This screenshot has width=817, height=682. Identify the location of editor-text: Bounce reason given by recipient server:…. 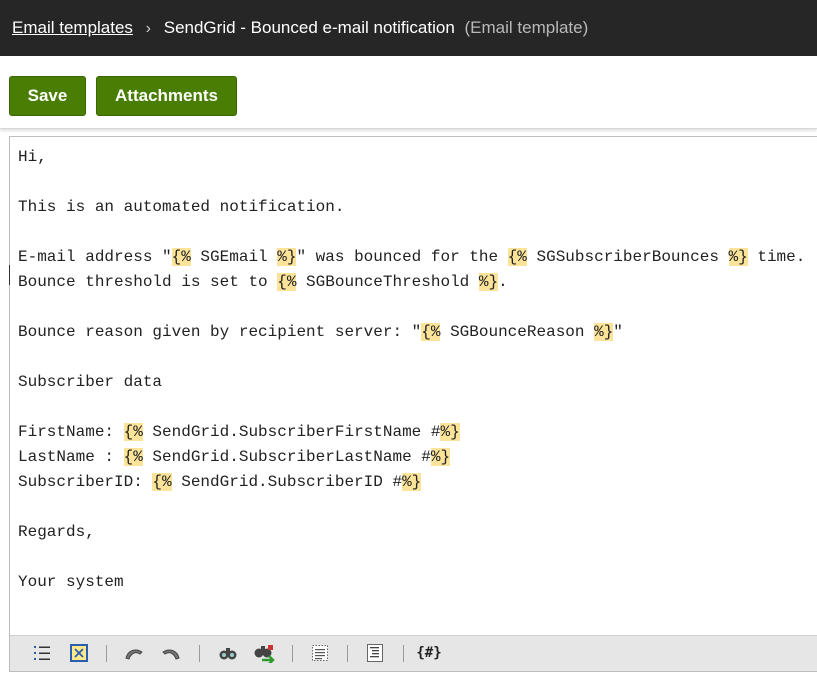
(220, 332).